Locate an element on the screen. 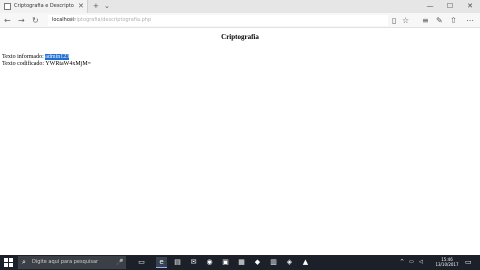 This screenshot has height=270, width=480. file-explorer-icon: ▤ is located at coordinates (177, 262).